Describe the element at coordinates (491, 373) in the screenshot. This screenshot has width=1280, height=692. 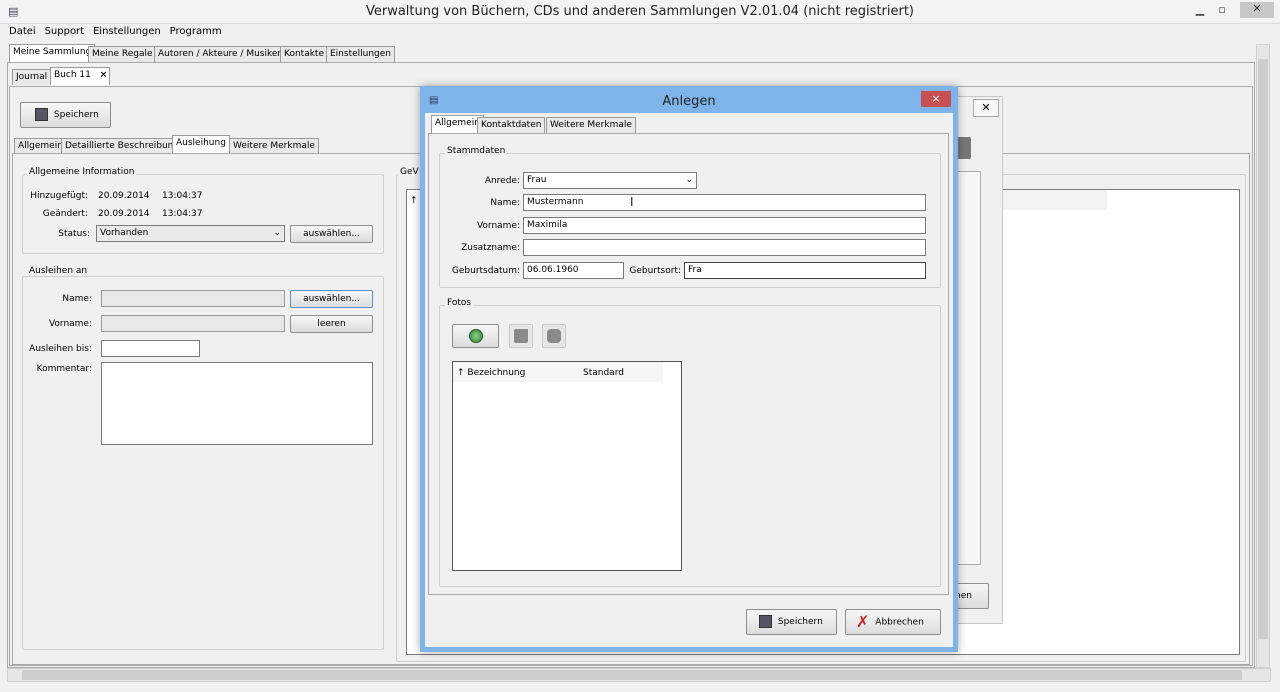
I see `col-bezeichnung: ↑ Bezeichnung` at that location.